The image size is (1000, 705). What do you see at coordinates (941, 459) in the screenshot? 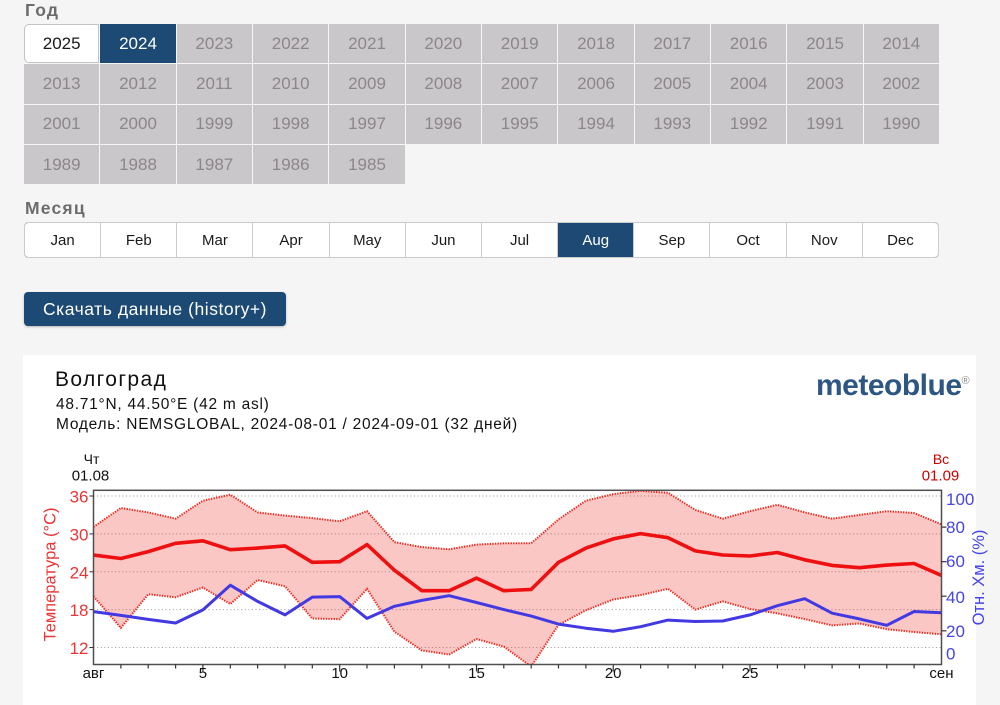
I see `svg-text: Вс` at bounding box center [941, 459].